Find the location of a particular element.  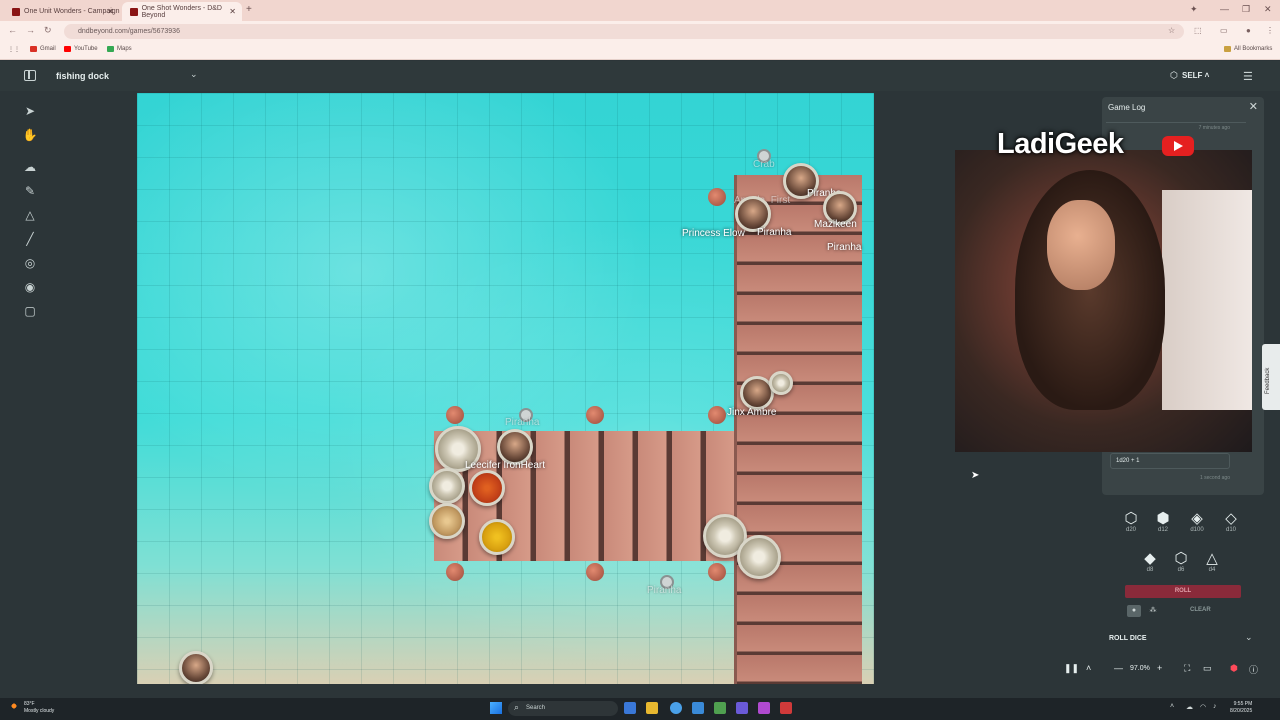

map-name: fishing dock is located at coordinates (83, 76).